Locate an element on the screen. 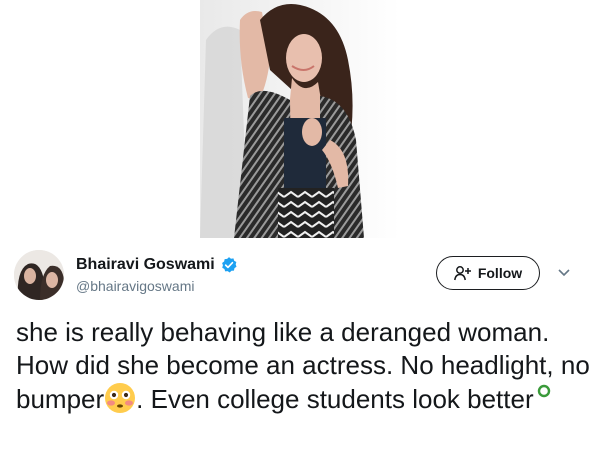 The image size is (600, 450). green-circle-emoji-icon is located at coordinates (543, 391).